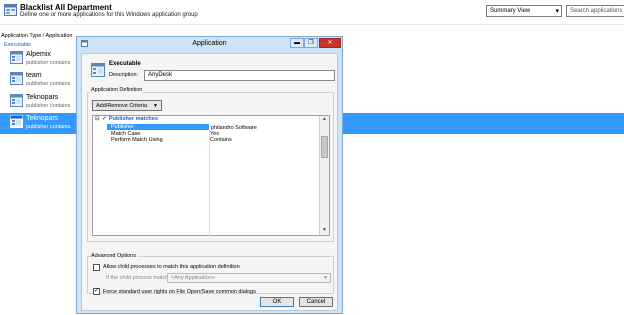  I want to click on restore-button: ❐, so click(311, 43).